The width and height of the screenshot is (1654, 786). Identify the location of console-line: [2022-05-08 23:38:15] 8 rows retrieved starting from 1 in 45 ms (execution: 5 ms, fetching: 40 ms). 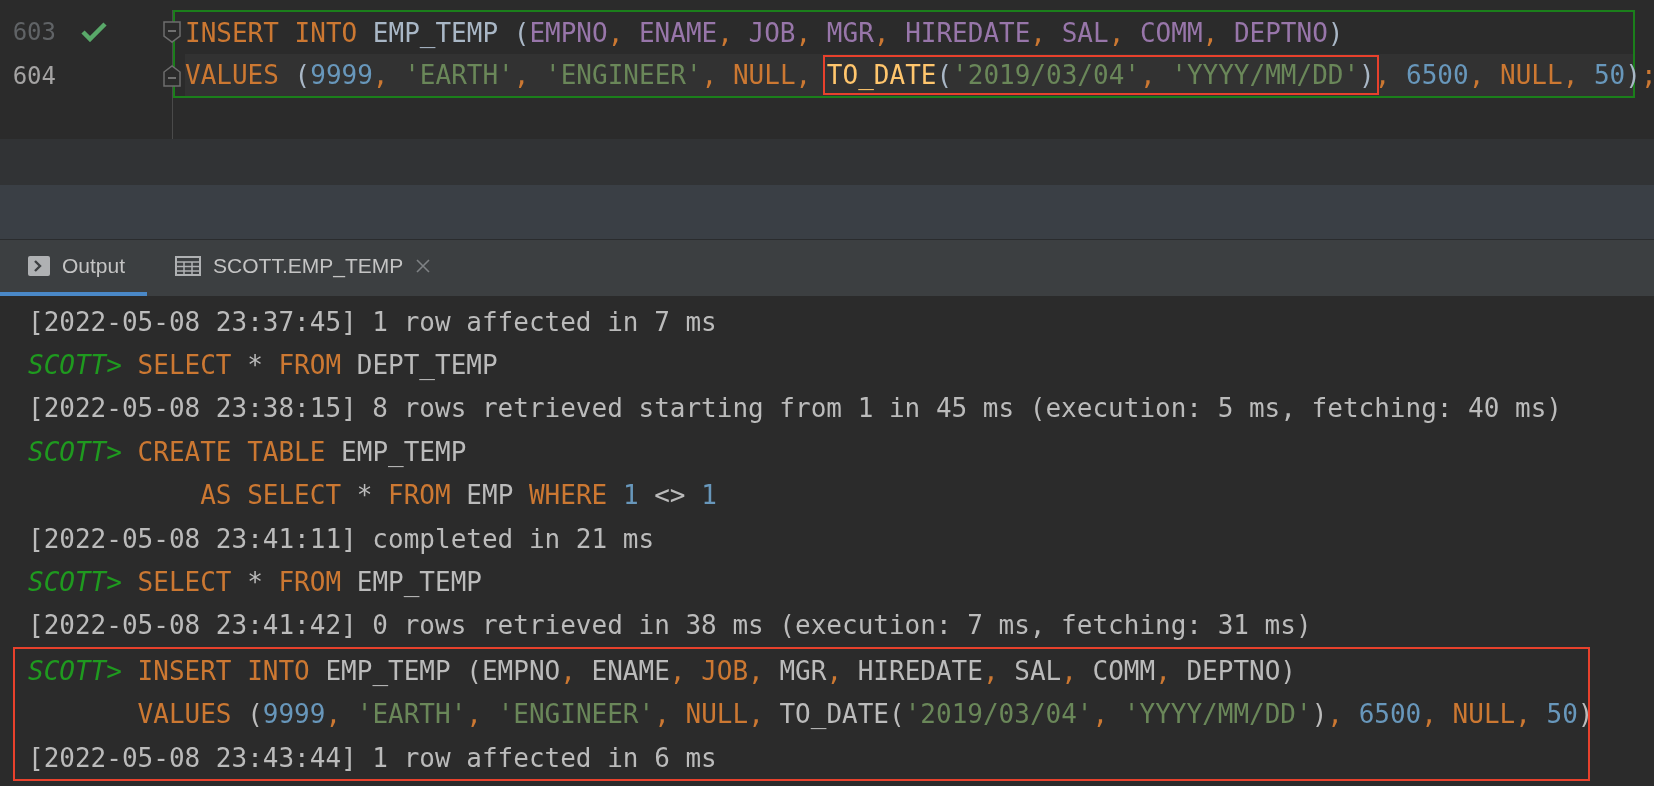
(795, 408).